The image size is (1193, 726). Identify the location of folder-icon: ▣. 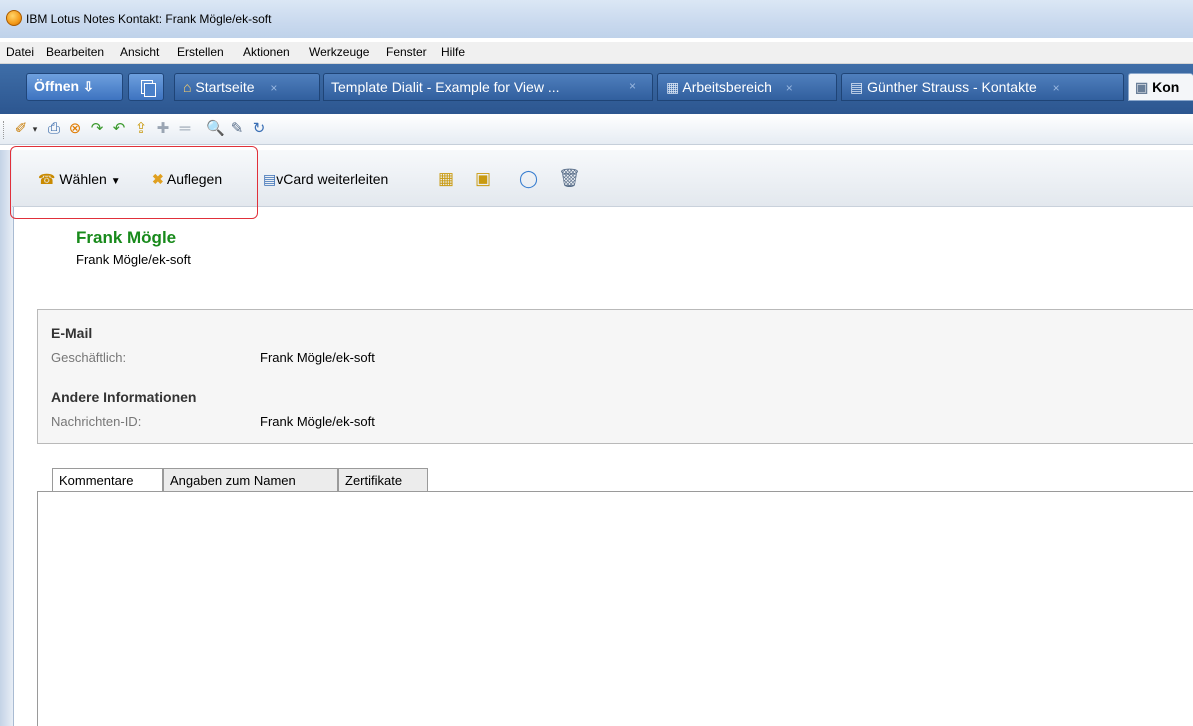
(483, 179).